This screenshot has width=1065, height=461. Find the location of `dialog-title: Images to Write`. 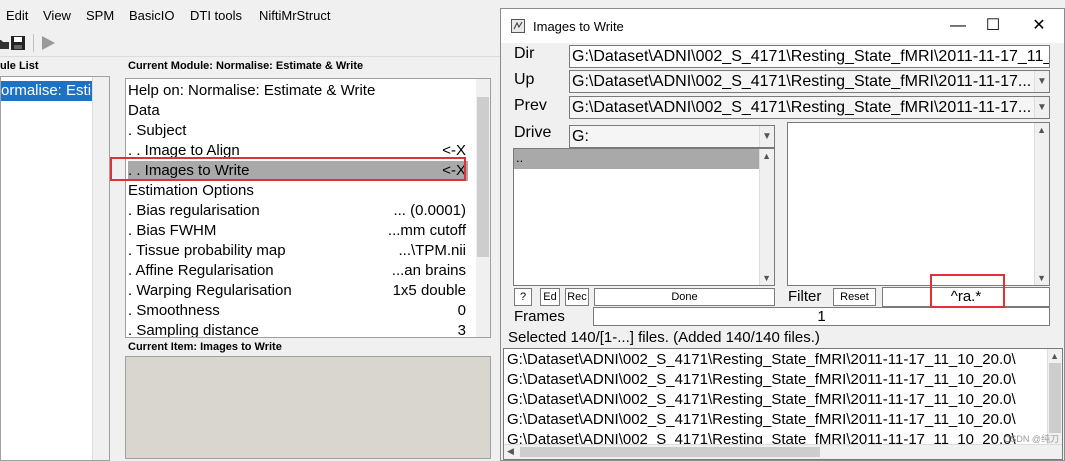

dialog-title: Images to Write is located at coordinates (578, 26).